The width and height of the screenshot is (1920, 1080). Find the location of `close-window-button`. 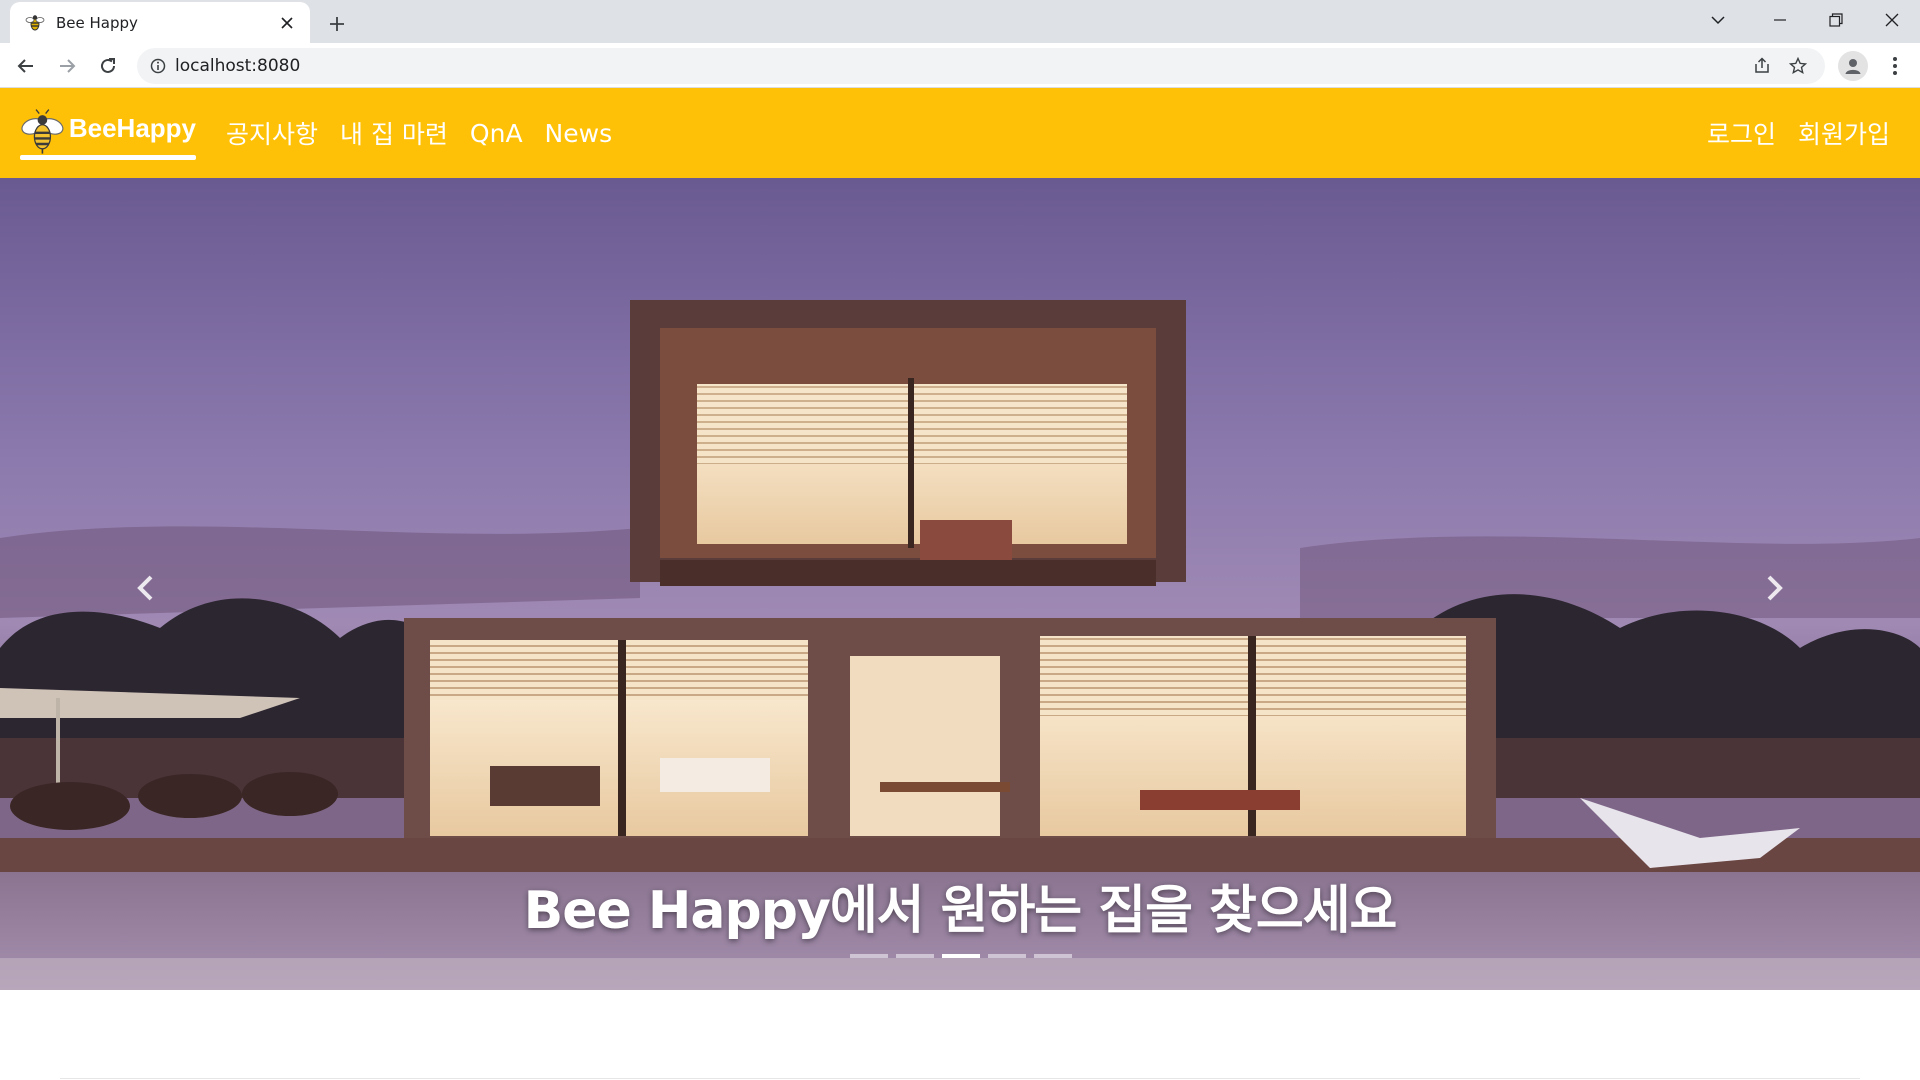

close-window-button is located at coordinates (1892, 20).